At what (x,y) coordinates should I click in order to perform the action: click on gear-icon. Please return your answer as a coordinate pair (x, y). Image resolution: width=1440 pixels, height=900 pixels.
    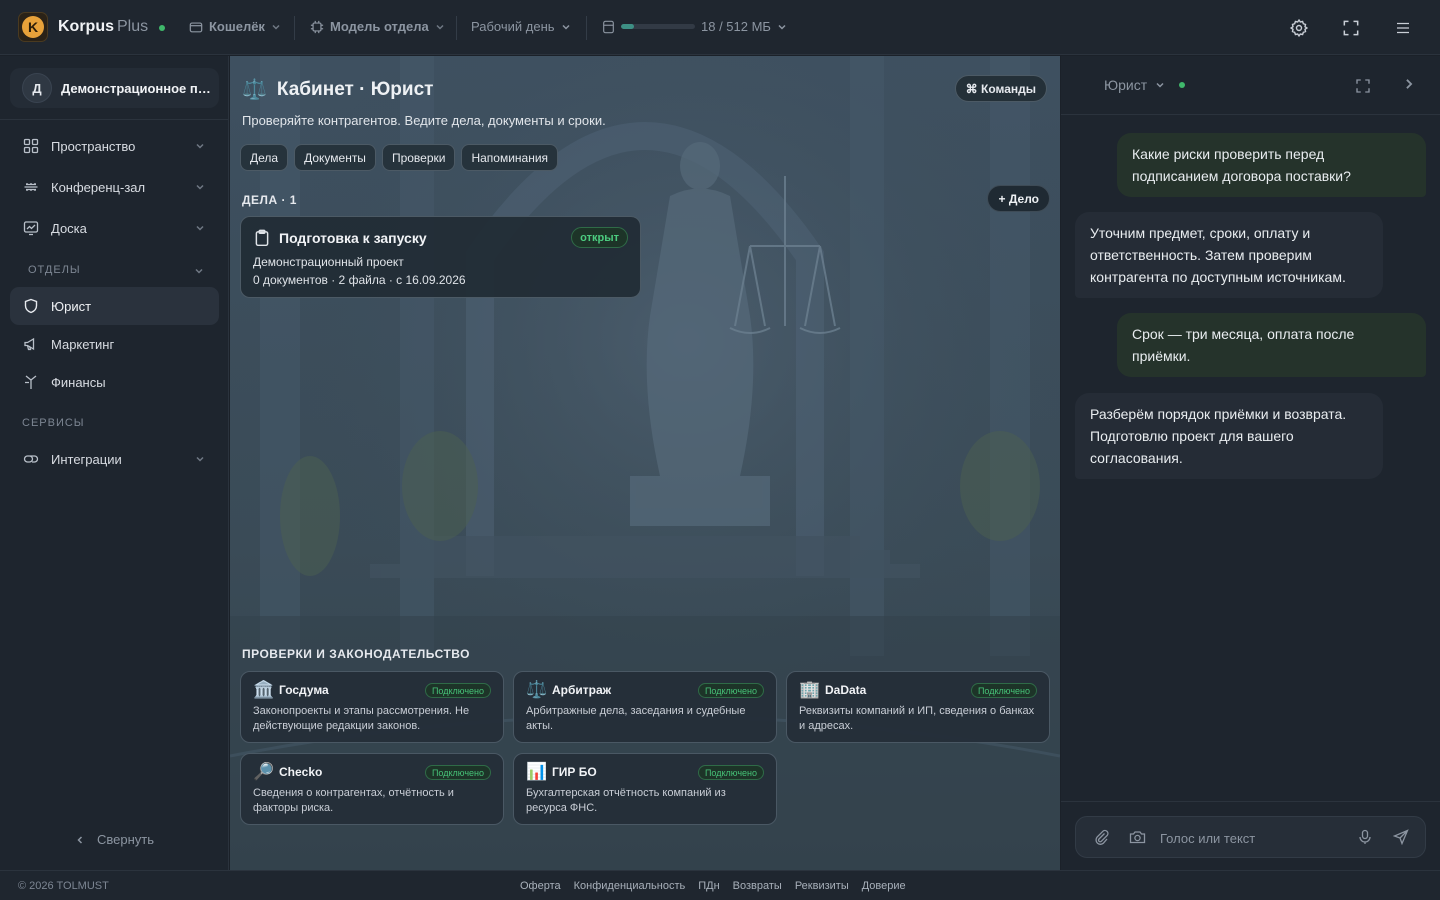
    Looking at the image, I should click on (1299, 28).